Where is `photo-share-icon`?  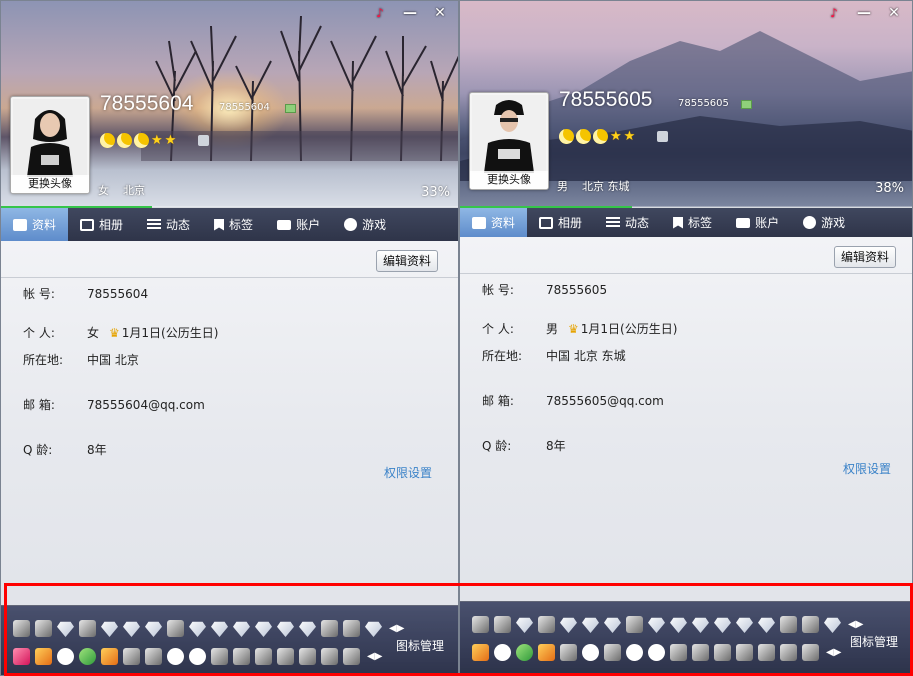
photo-share-icon is located at coordinates (131, 656).